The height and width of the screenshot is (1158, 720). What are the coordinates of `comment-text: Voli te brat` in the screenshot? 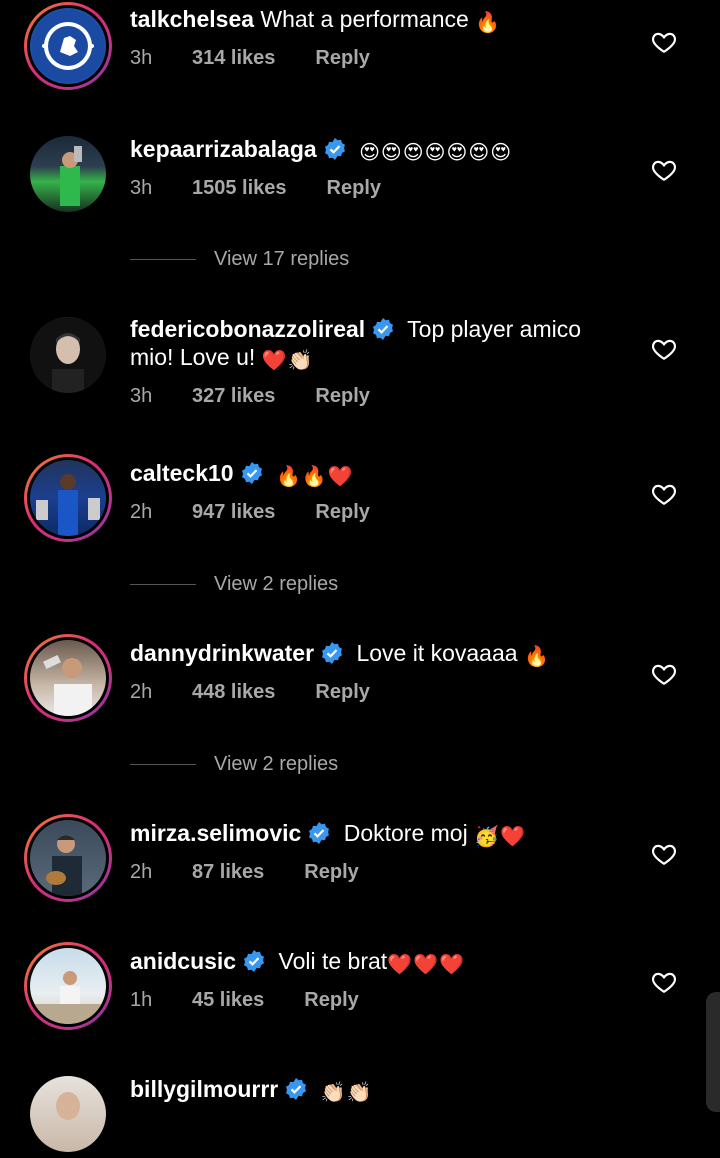 It's located at (333, 961).